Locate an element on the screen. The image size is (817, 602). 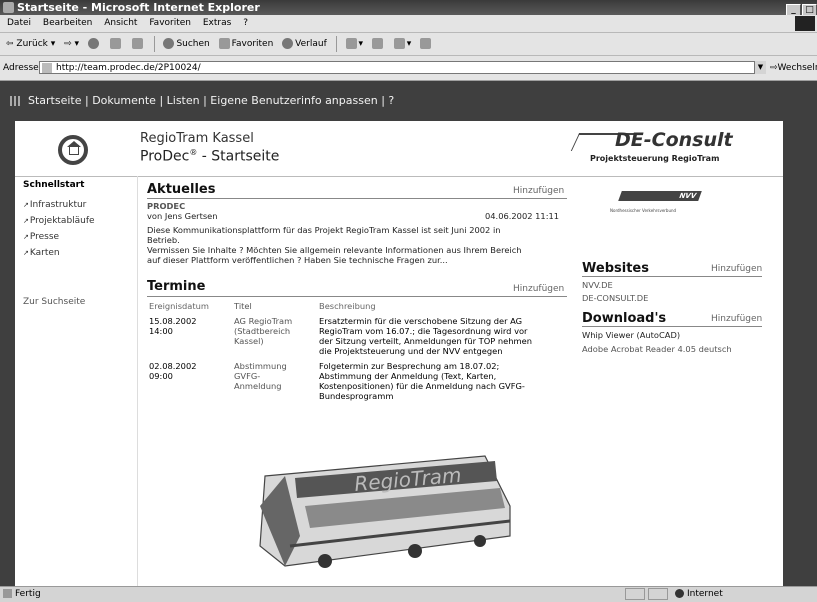
forward-button: ⇨ ▾ is located at coordinates (71, 44).